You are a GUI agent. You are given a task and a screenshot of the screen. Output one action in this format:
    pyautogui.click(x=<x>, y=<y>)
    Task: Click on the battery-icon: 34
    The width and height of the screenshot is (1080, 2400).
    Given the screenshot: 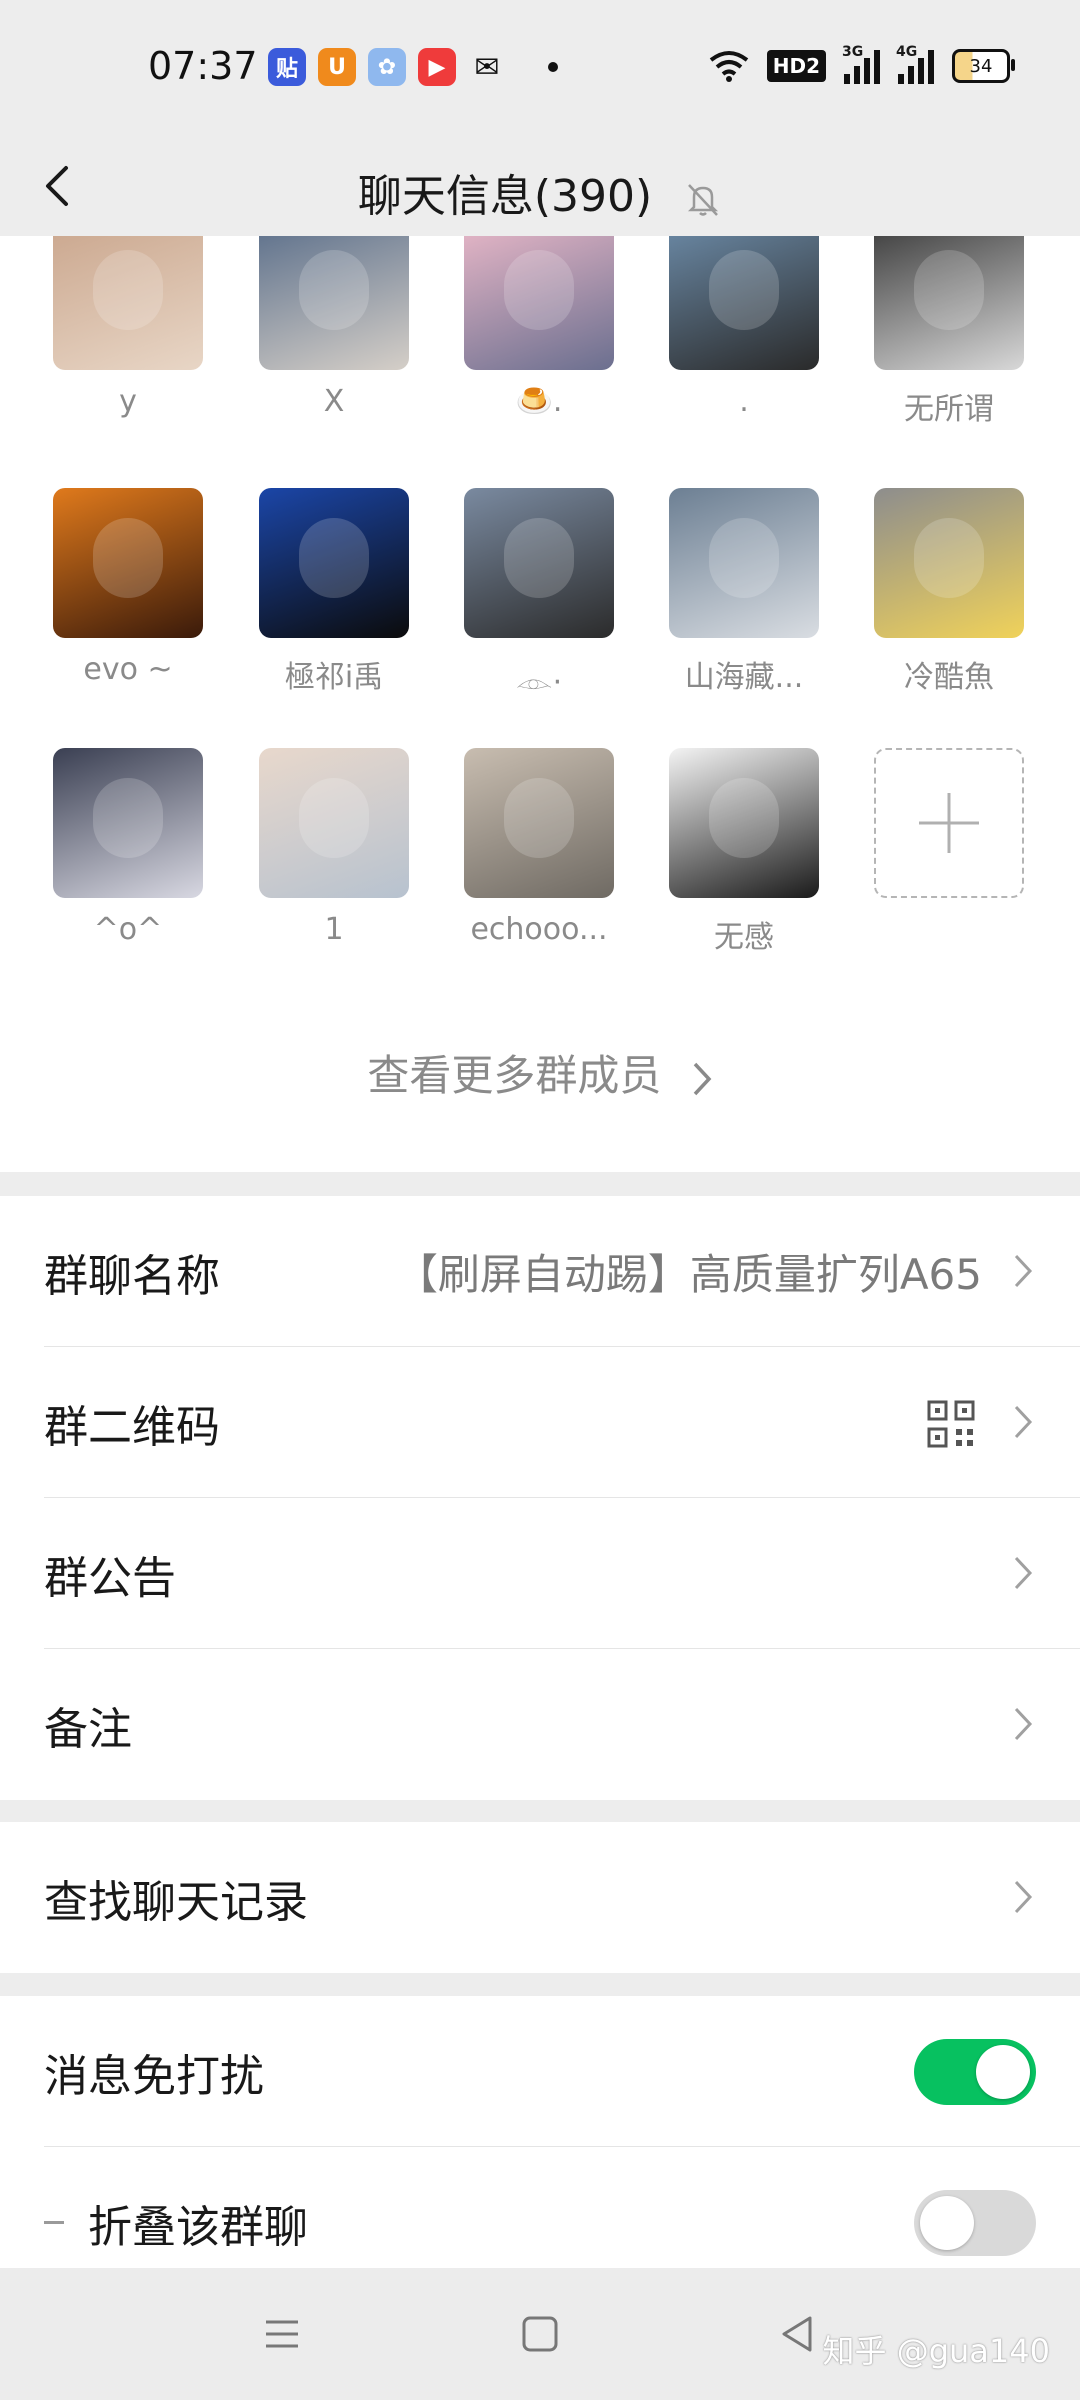 What is the action you would take?
    pyautogui.click(x=983, y=66)
    